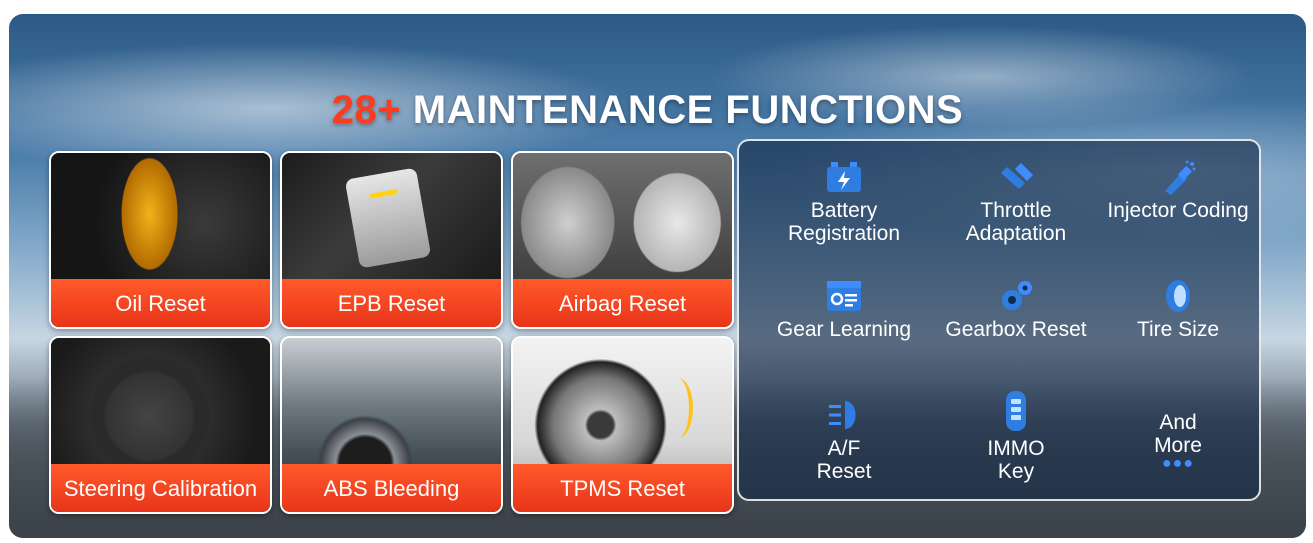 This screenshot has height=543, width=1313. What do you see at coordinates (1016, 329) in the screenshot?
I see `feature-label: Gearbox Reset` at bounding box center [1016, 329].